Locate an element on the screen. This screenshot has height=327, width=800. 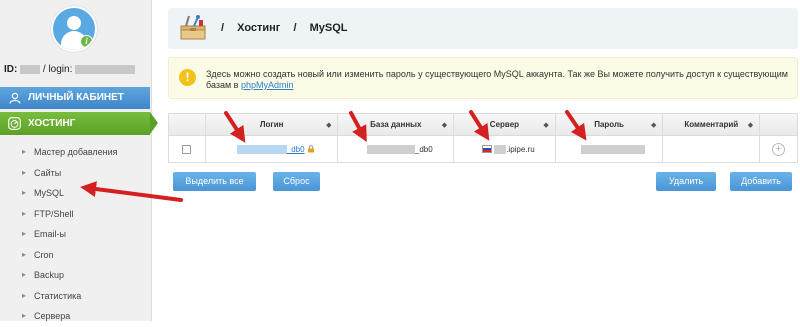
arrow-to-database is located at coordinates (358, 127).